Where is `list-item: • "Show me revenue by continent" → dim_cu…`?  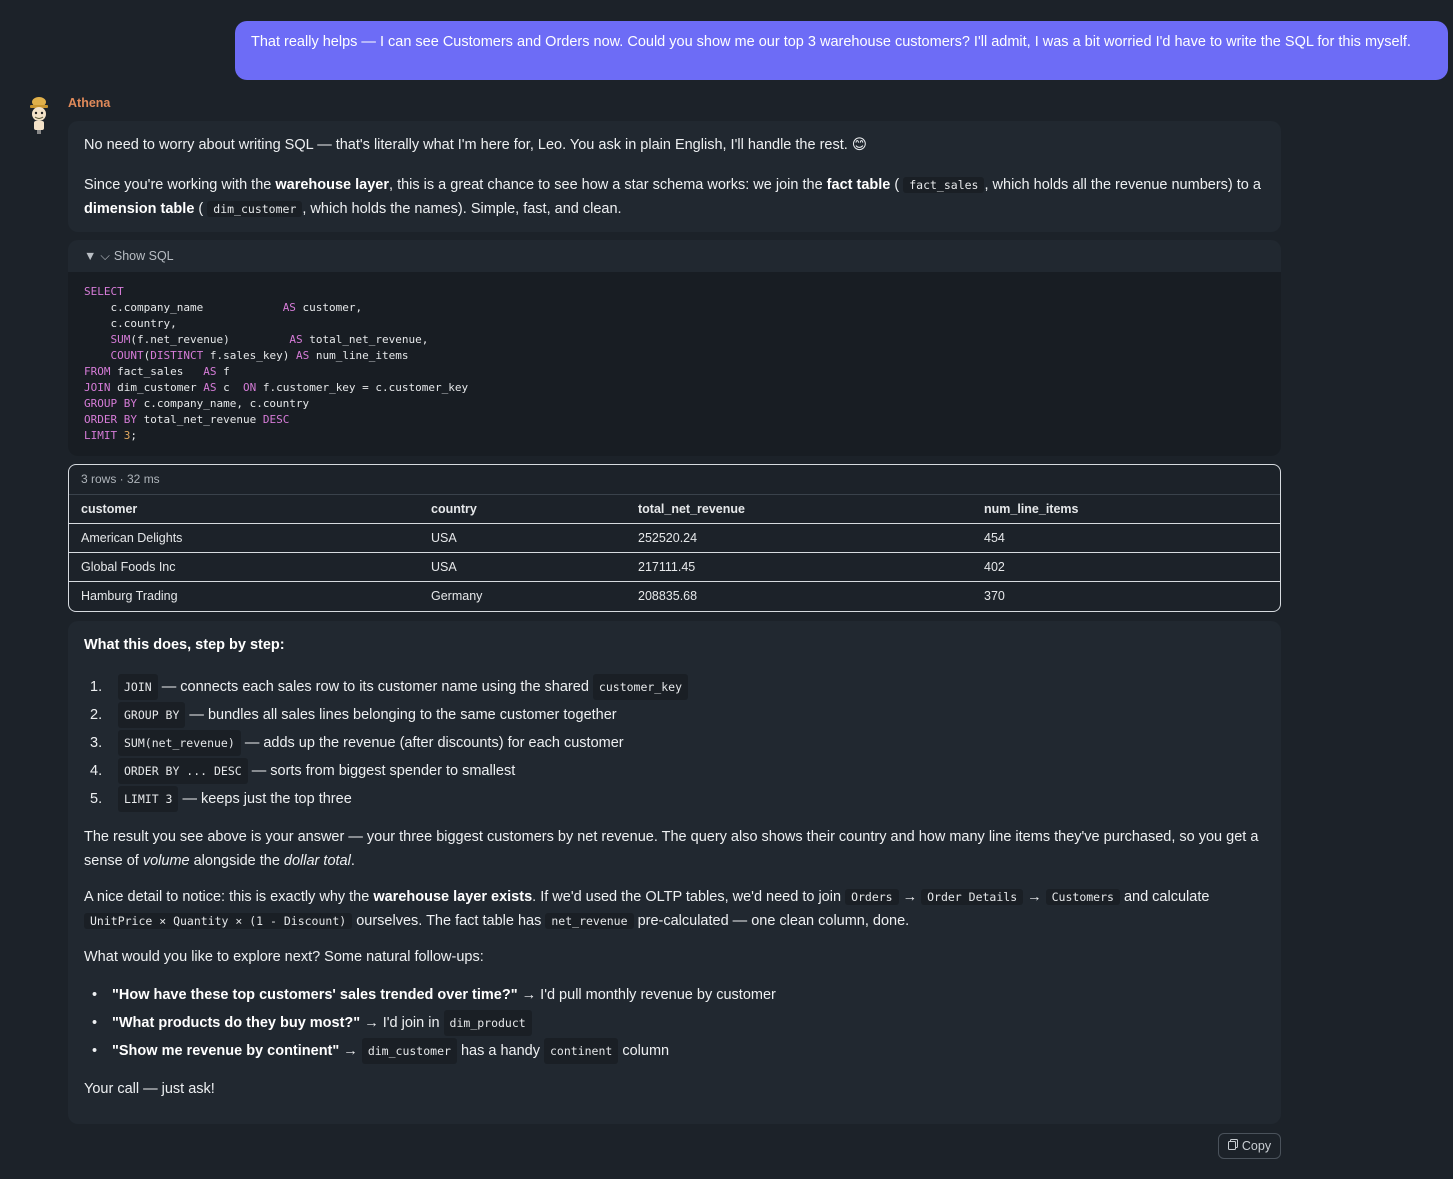
list-item: • "Show me revenue by continent" → dim_cu… is located at coordinates (674, 1051).